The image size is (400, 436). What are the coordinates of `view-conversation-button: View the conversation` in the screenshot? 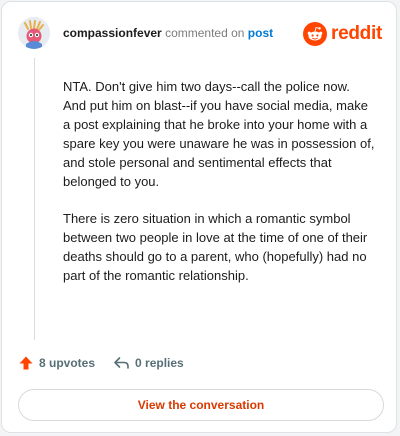 It's located at (201, 405).